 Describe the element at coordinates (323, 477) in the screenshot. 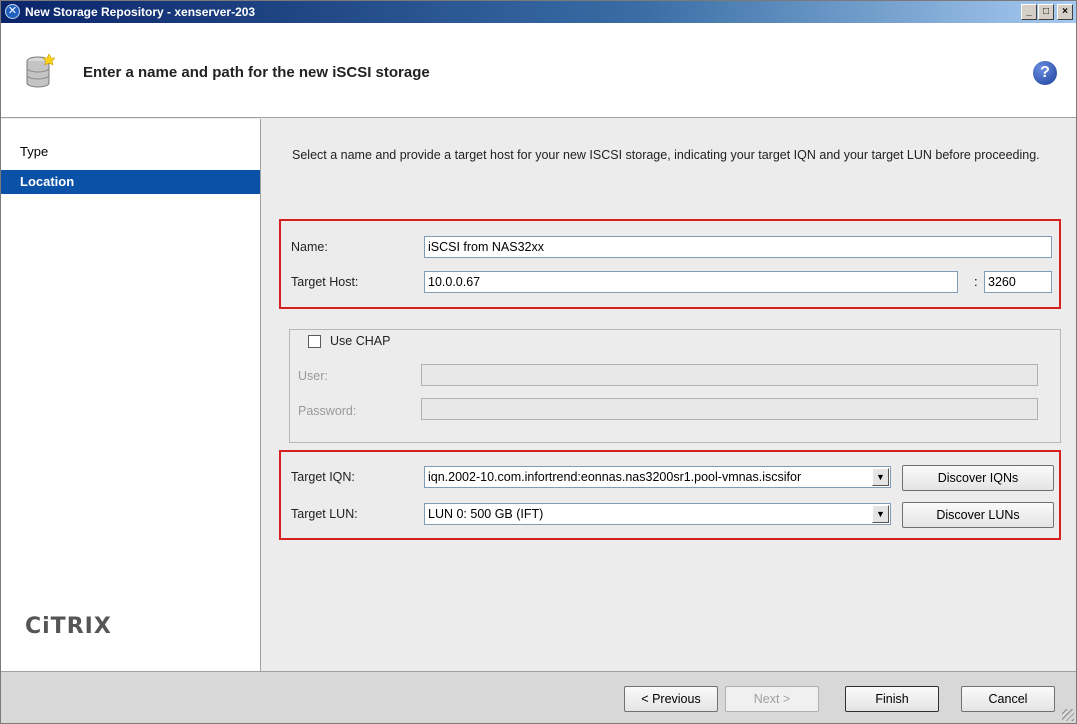

I see `target-iqn-label: Target IQN:` at that location.